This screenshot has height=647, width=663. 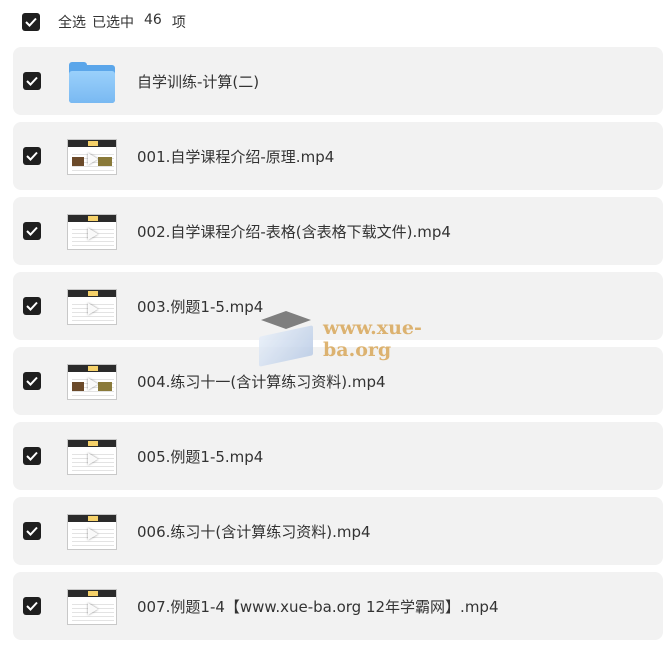 What do you see at coordinates (92, 82) in the screenshot?
I see `folder-icon` at bounding box center [92, 82].